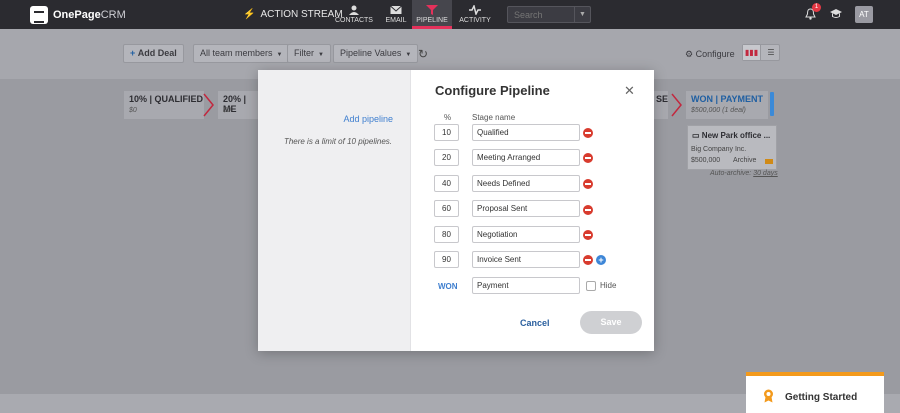 The height and width of the screenshot is (413, 900). Describe the element at coordinates (661, 105) in the screenshot. I see `stage-header: SE` at that location.